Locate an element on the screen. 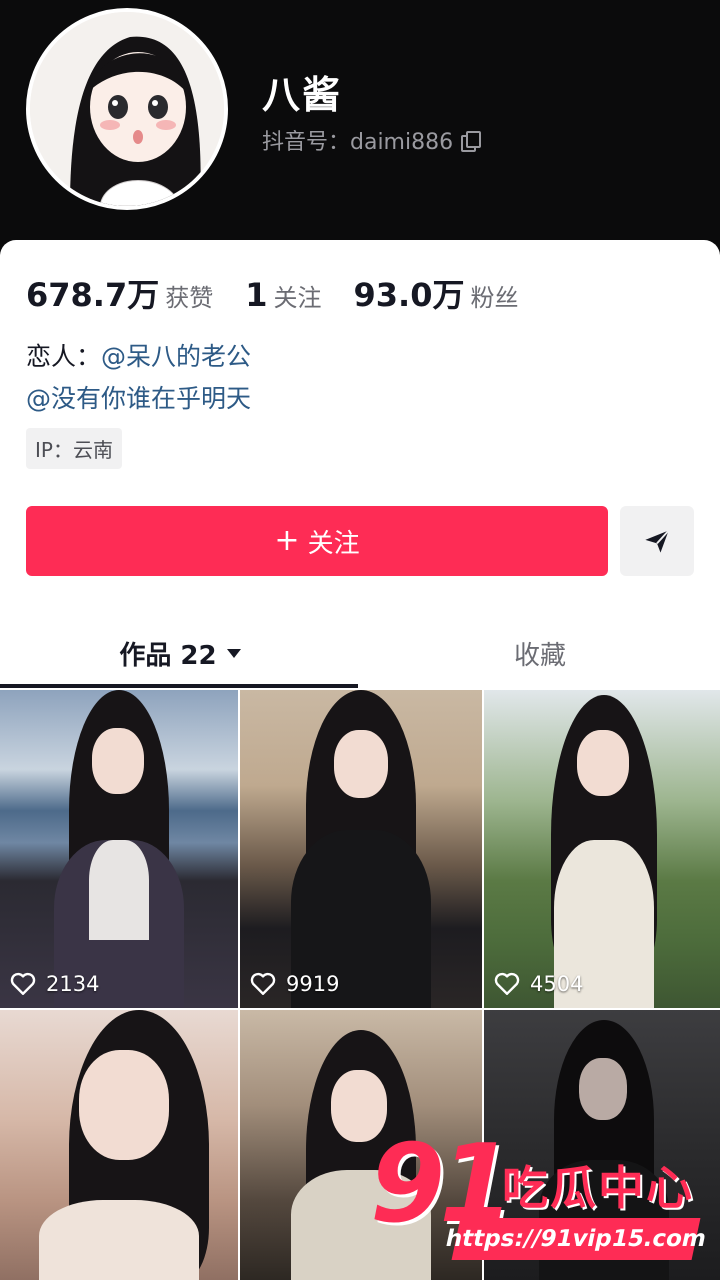  mention-link: @没有你谁在乎明天 is located at coordinates (138, 398).